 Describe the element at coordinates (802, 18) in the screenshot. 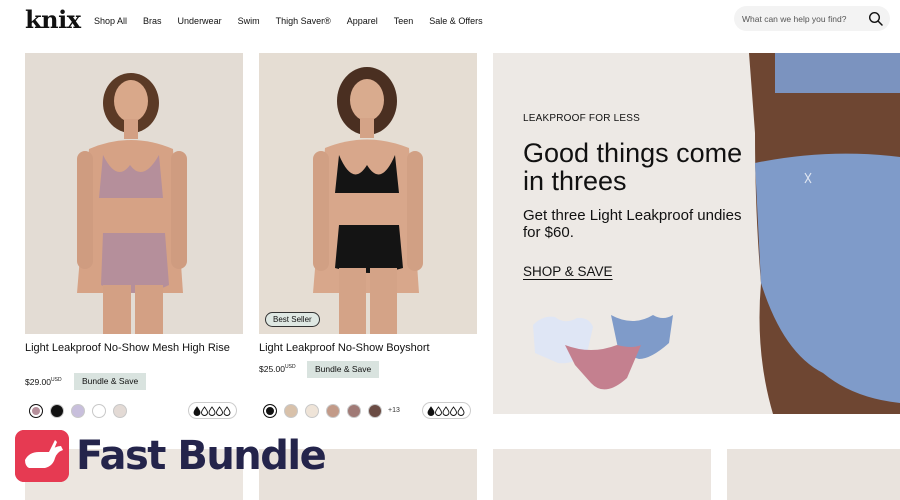

I see `search-input` at that location.